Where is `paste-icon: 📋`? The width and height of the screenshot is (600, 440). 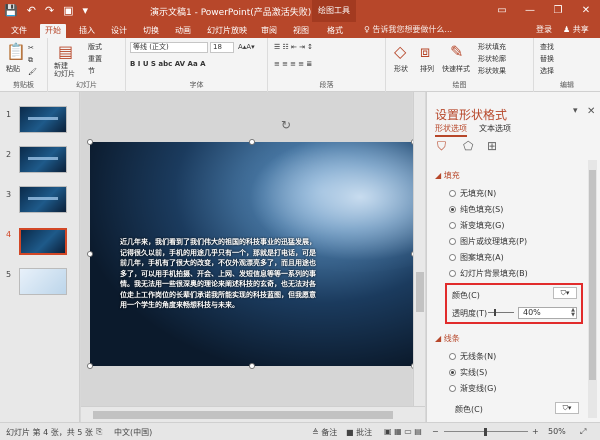
paste-icon: 📋 is located at coordinates (16, 51).